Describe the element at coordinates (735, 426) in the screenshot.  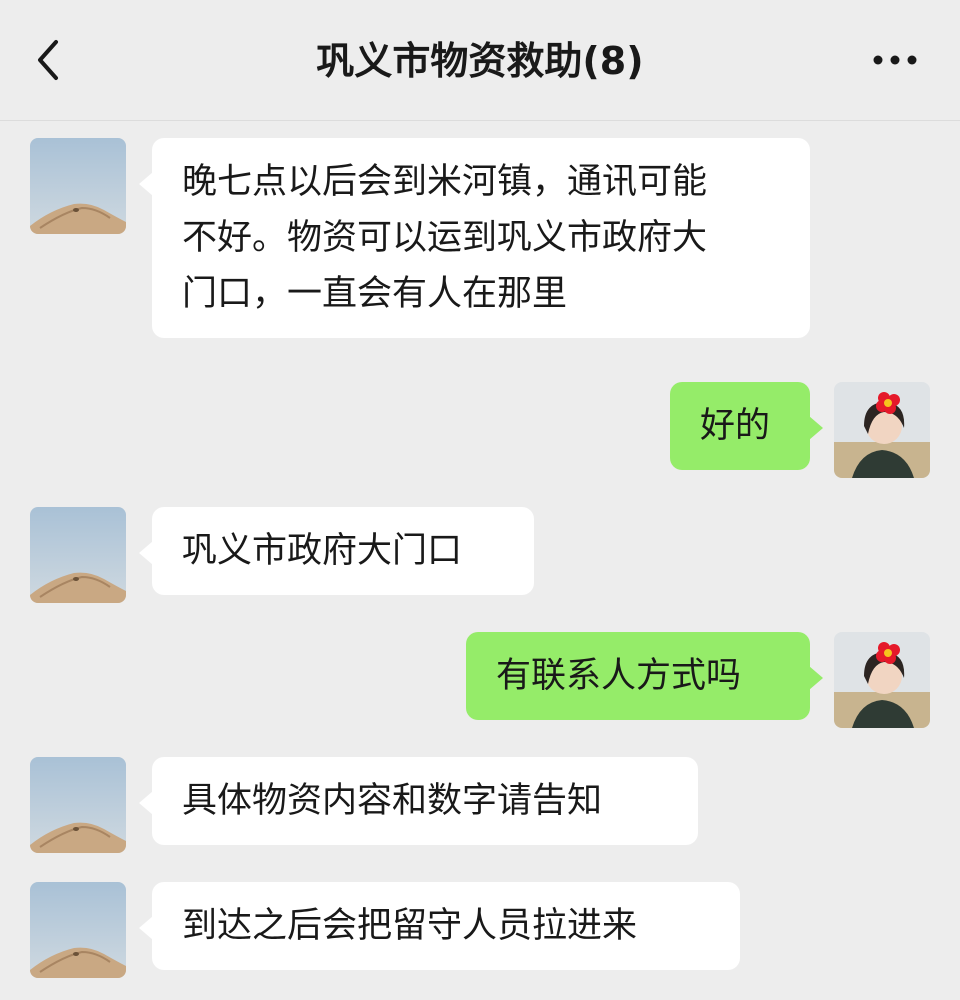
I see `message-text: 好的` at that location.